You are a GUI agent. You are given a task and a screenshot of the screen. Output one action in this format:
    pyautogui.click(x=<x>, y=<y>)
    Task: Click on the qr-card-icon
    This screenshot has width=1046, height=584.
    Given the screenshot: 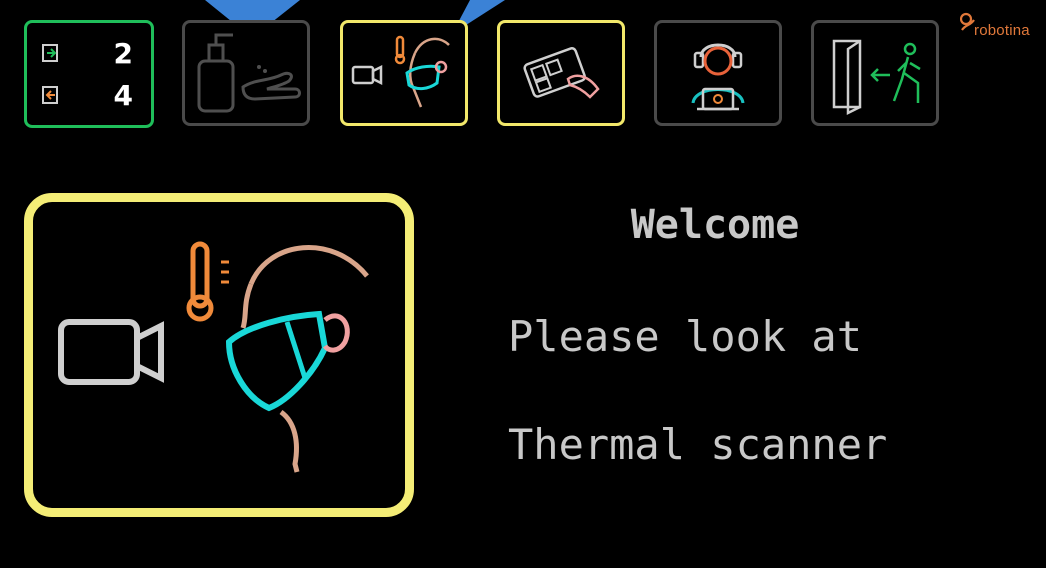 What is the action you would take?
    pyautogui.click(x=561, y=73)
    